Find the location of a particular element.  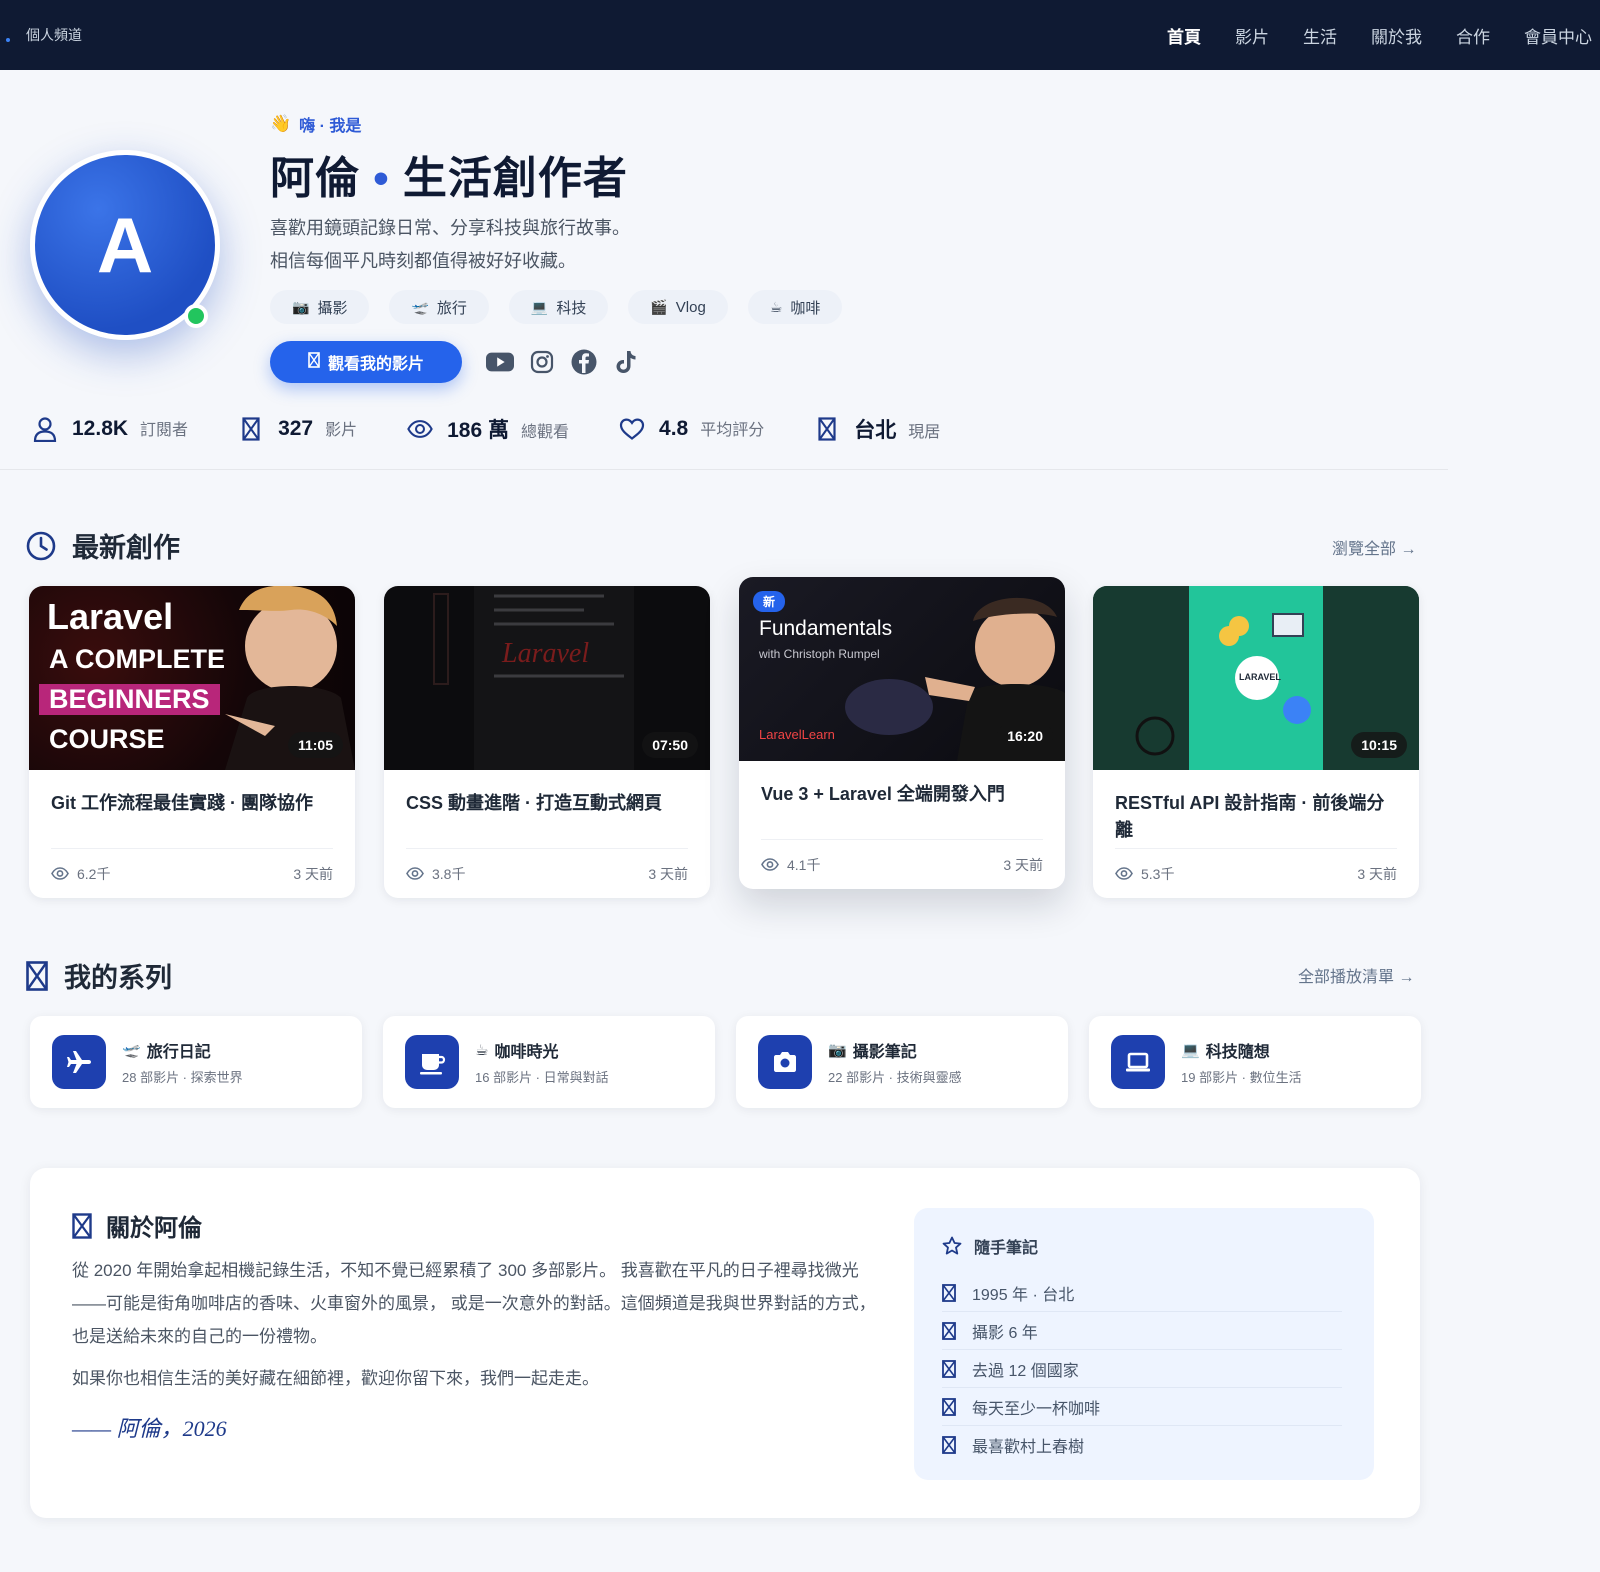

tag-label: 咖啡 is located at coordinates (805, 308).